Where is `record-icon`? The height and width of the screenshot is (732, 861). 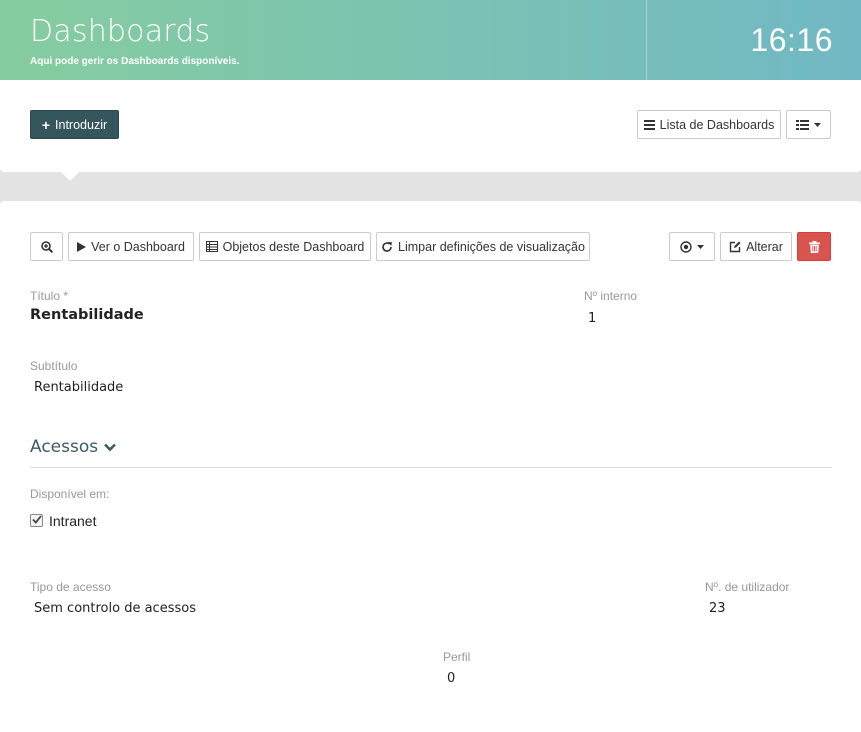 record-icon is located at coordinates (686, 246).